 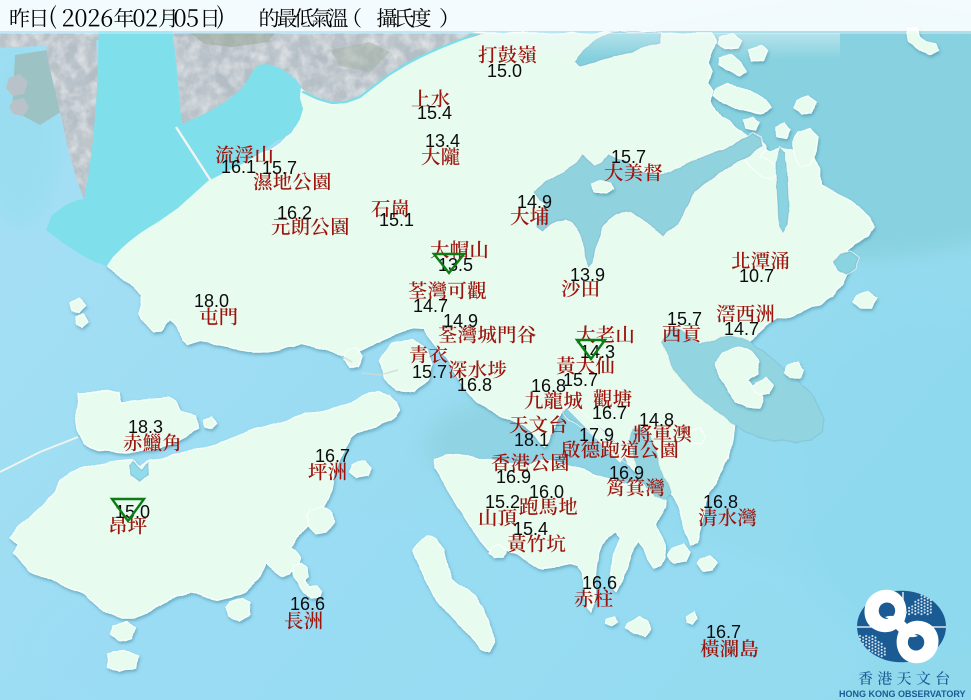 I want to click on svg-text: 14.7, so click(x=741, y=329).